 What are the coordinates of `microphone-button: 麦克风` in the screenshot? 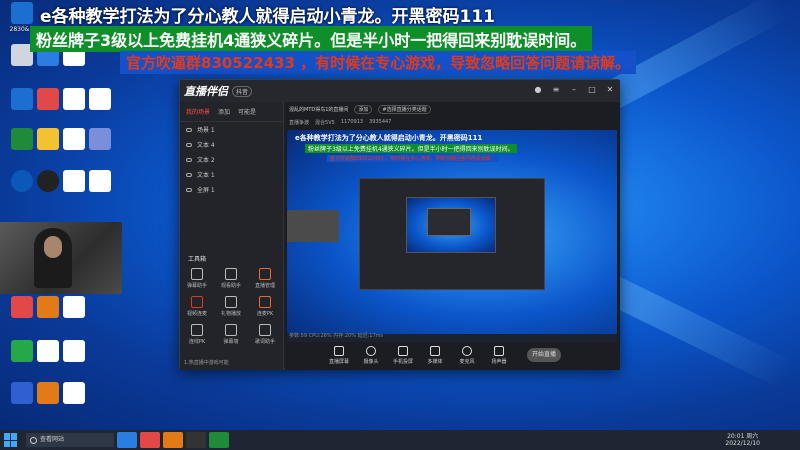 It's located at (467, 355).